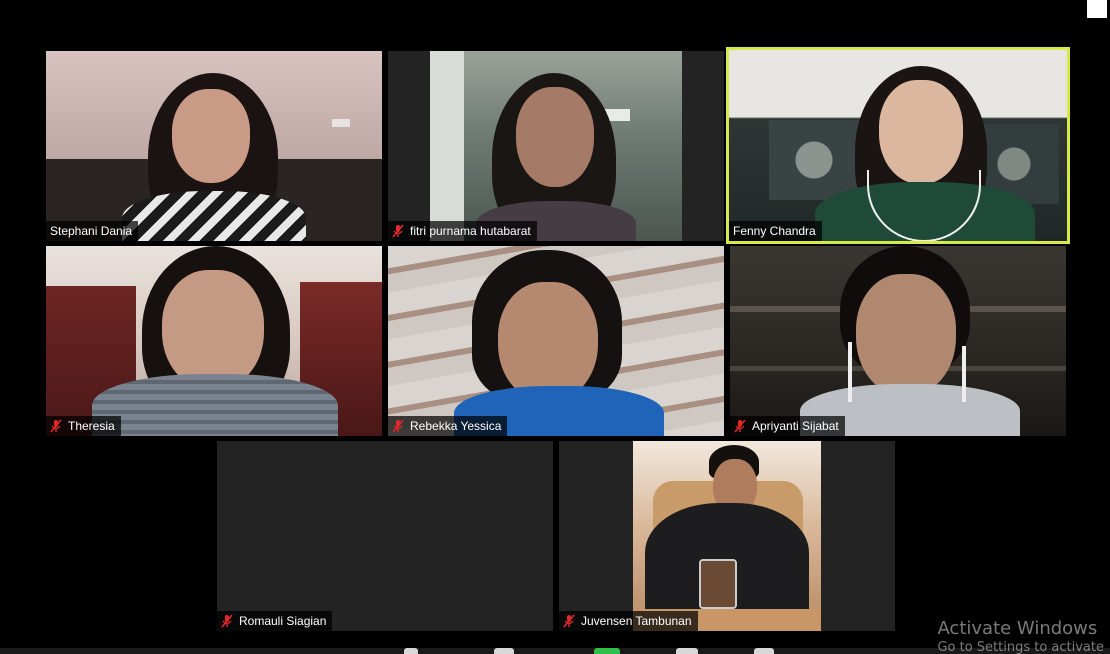  Describe the element at coordinates (504, 651) in the screenshot. I see `chat-icon` at that location.